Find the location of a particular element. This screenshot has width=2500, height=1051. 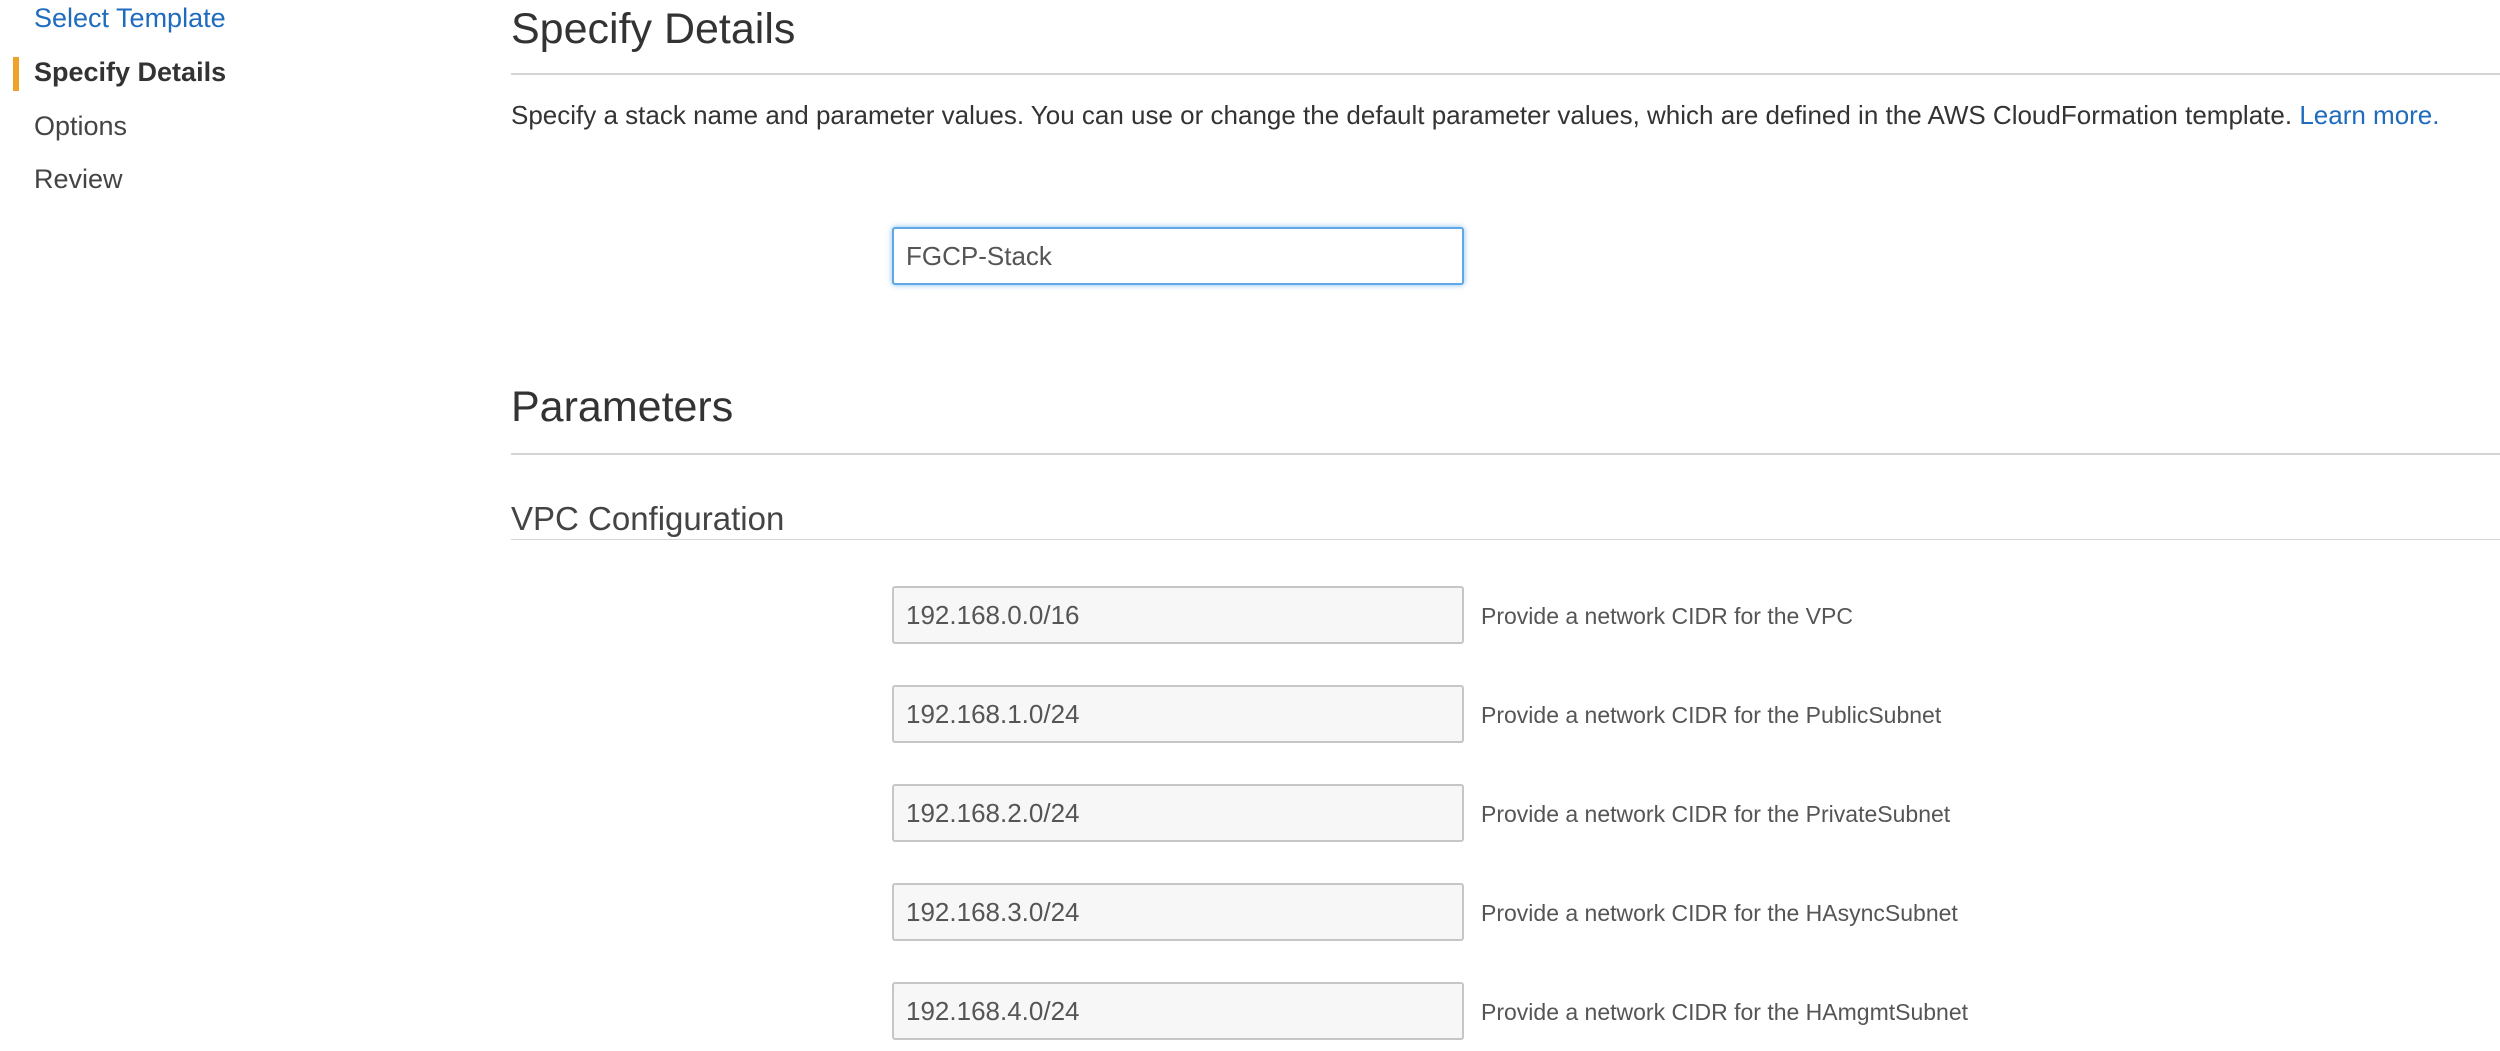

step-review: Review is located at coordinates (78, 179).